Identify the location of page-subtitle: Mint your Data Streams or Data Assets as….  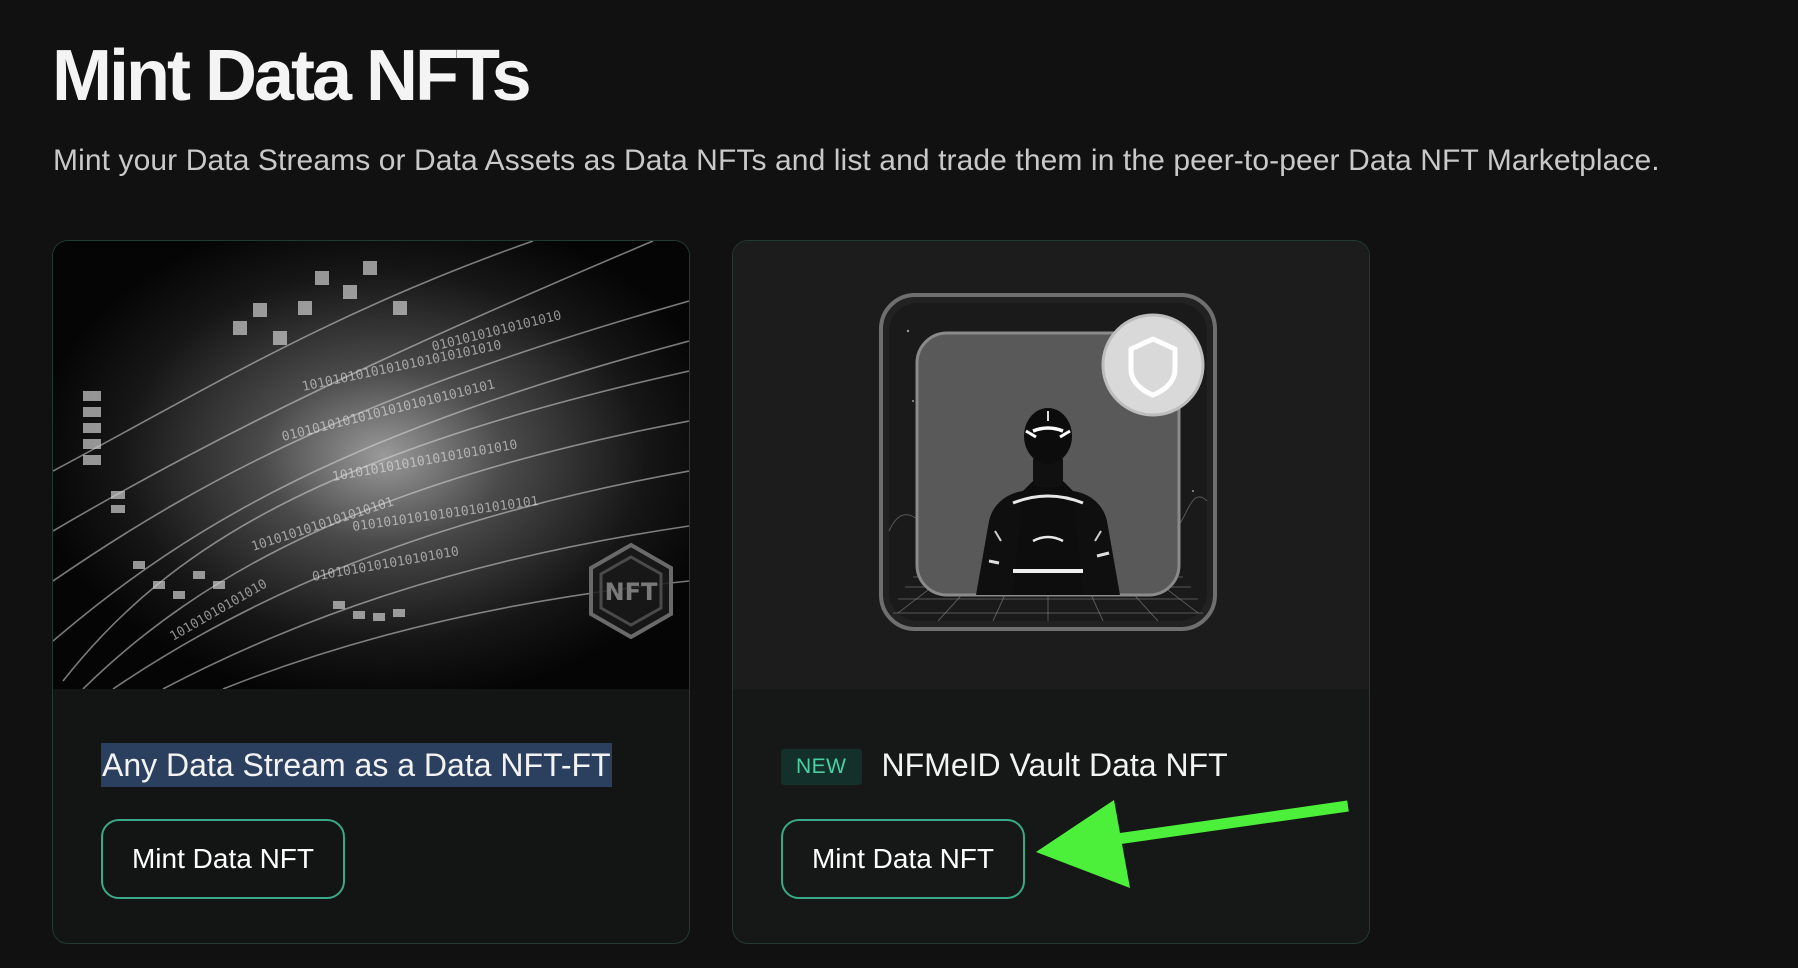
(856, 160).